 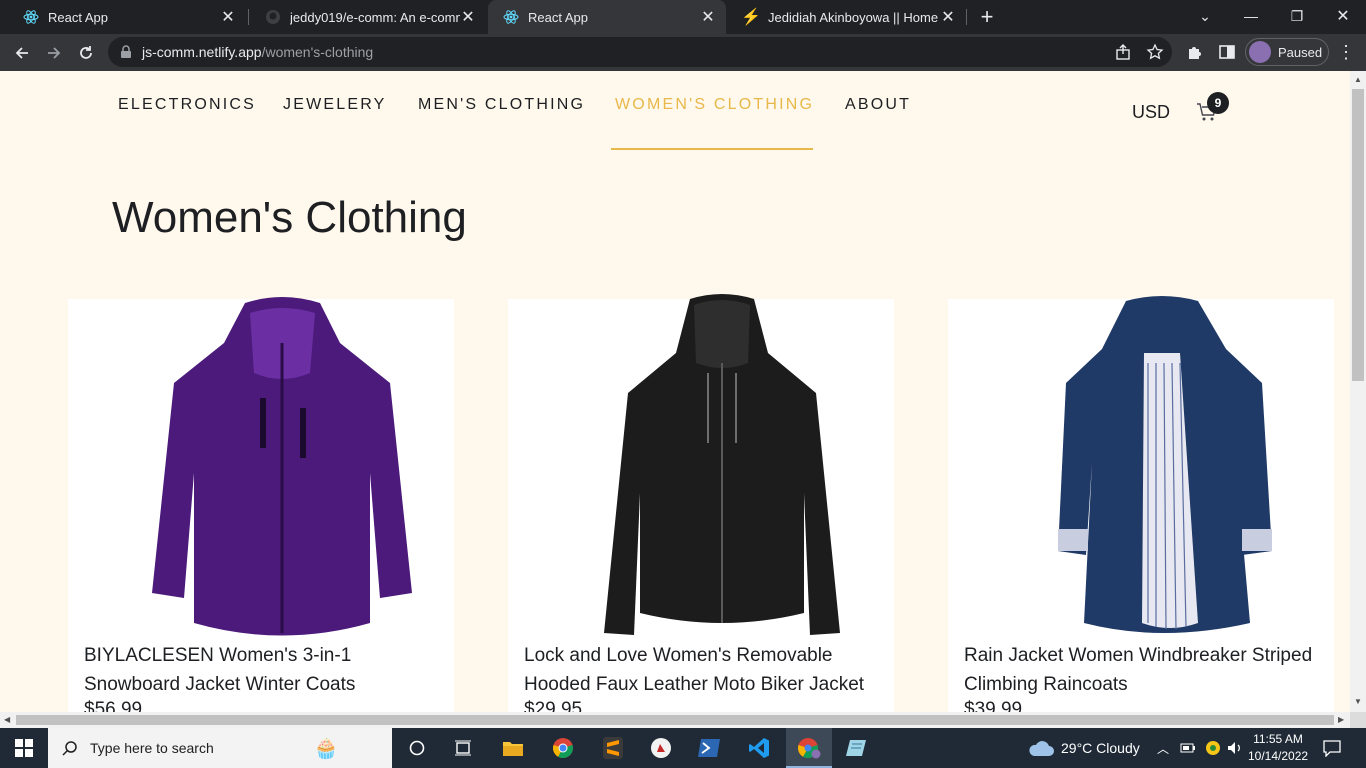 What do you see at coordinates (289, 217) in the screenshot?
I see `page-title: Women's Clothing` at bounding box center [289, 217].